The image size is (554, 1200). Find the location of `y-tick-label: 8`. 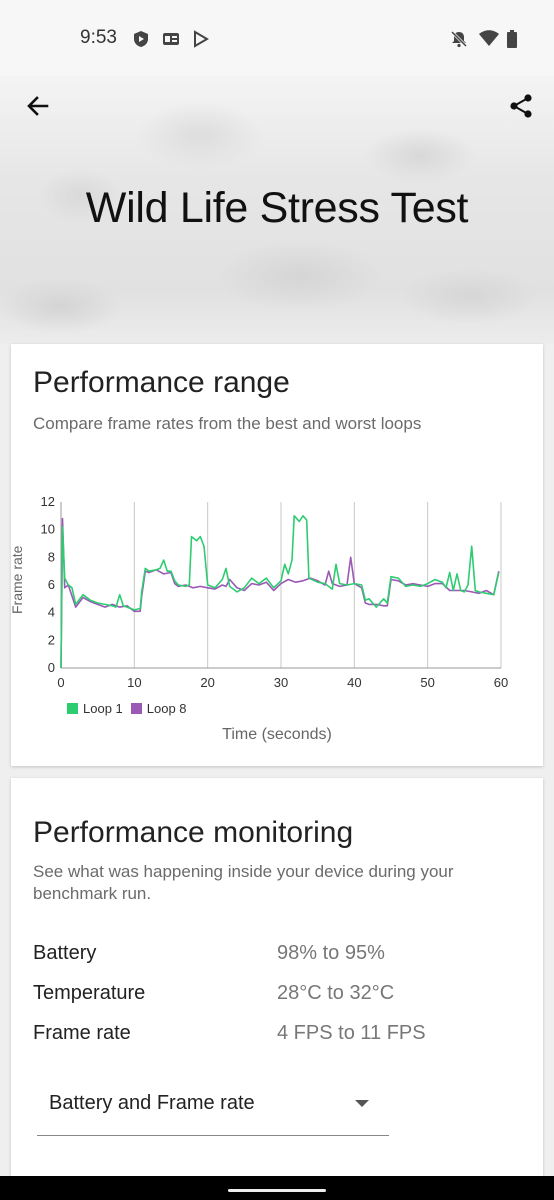

y-tick-label: 8 is located at coordinates (51, 556).